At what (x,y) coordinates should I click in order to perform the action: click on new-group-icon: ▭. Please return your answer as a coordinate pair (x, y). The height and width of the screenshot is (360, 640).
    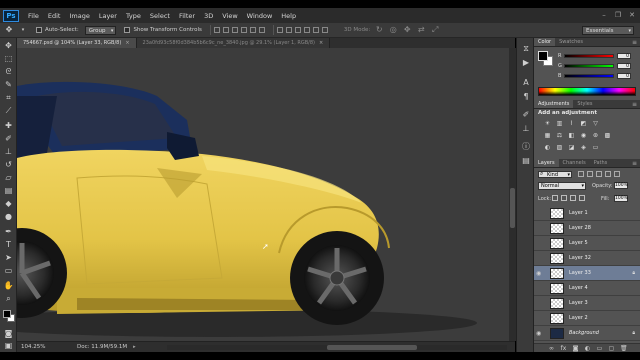
    Looking at the image, I should click on (599, 348).